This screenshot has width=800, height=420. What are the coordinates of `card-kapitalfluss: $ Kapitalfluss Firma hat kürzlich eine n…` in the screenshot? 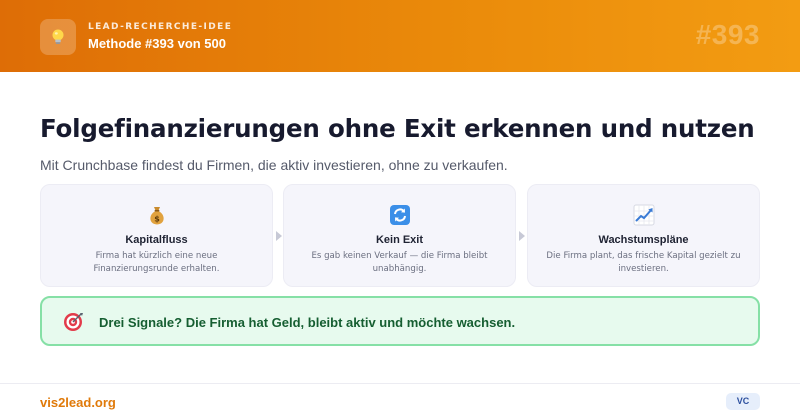 It's located at (156, 235).